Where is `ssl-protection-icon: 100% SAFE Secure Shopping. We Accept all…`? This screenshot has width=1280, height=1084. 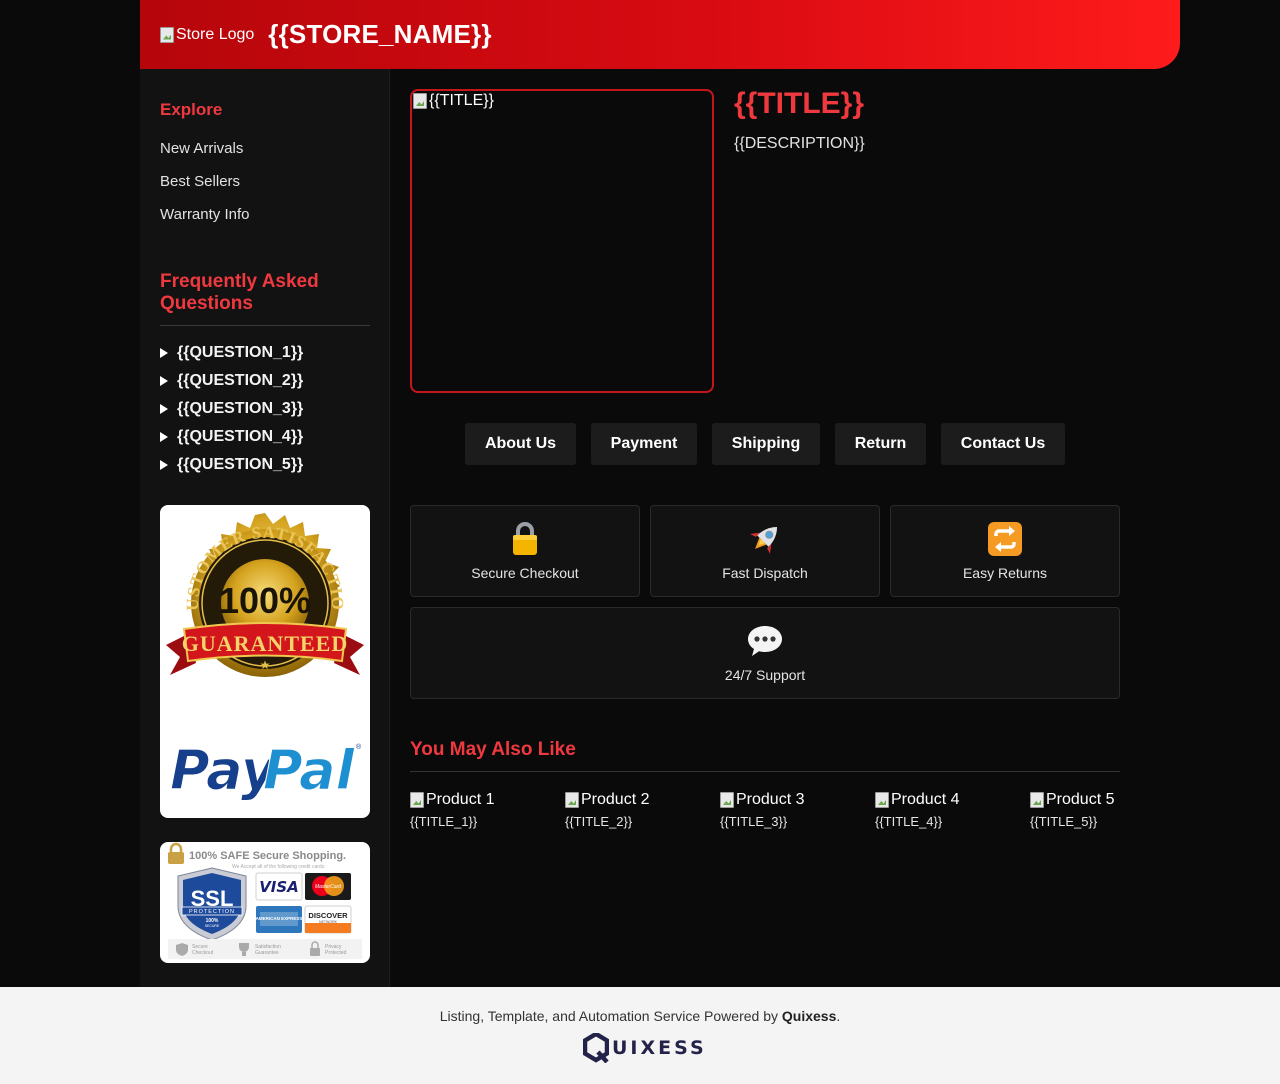 ssl-protection-icon: 100% SAFE Secure Shopping. We Accept all… is located at coordinates (265, 900).